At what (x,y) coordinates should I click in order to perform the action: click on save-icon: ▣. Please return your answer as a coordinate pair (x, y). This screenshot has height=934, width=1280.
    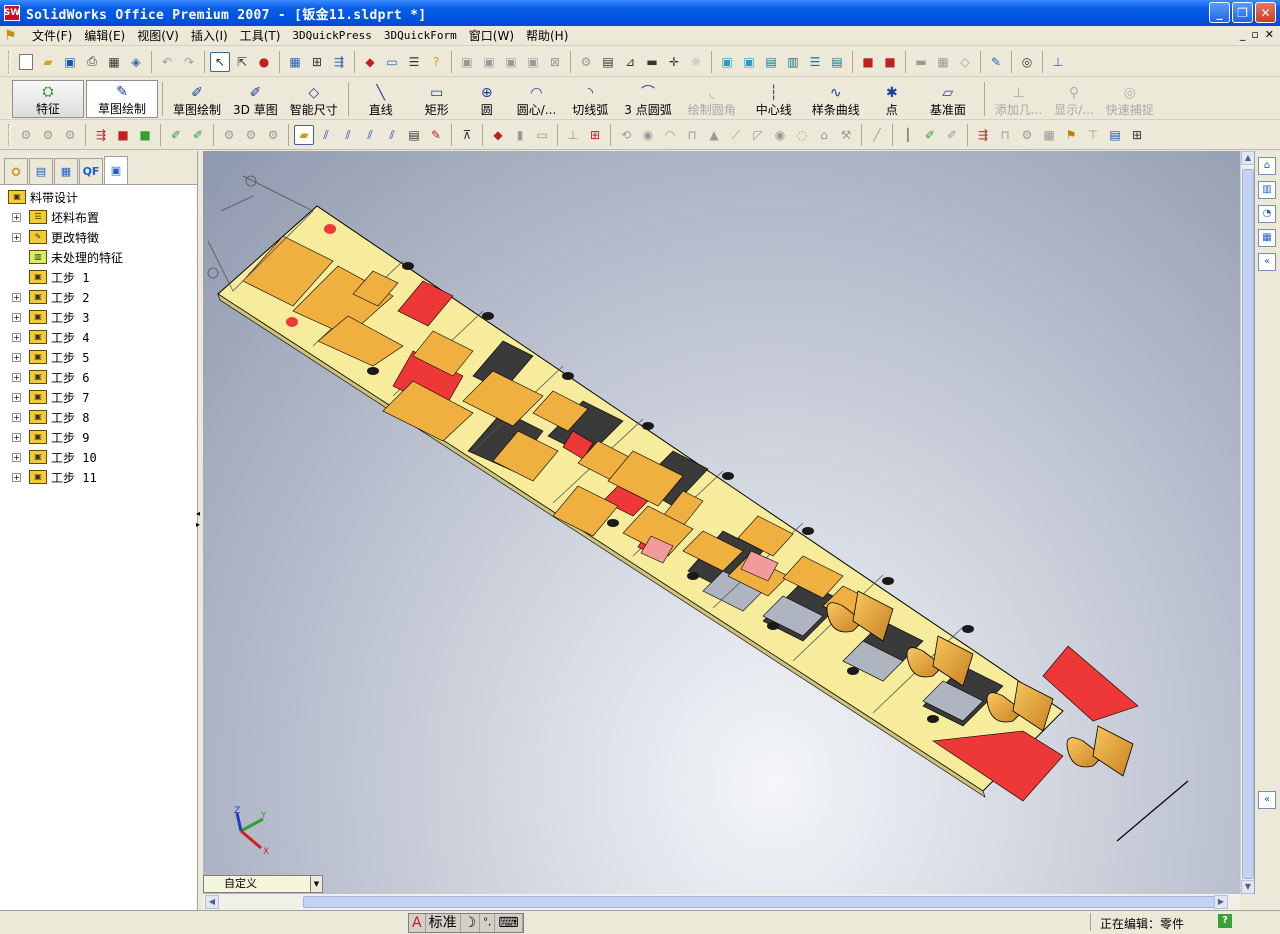
    Looking at the image, I should click on (70, 62).